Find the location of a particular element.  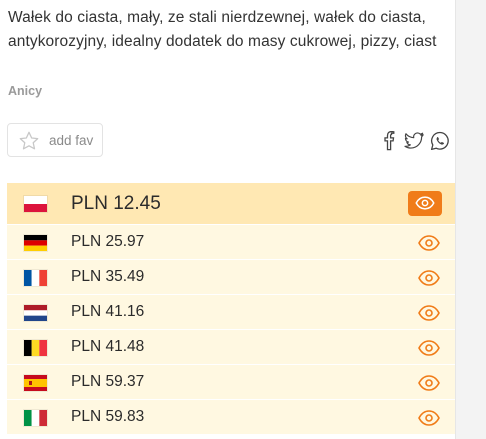

spain-flag-icon is located at coordinates (35, 383).